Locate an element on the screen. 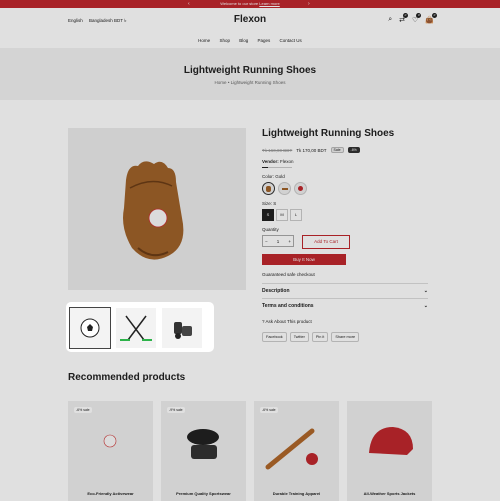  chevron-left-icon: ‹ is located at coordinates (189, 4).